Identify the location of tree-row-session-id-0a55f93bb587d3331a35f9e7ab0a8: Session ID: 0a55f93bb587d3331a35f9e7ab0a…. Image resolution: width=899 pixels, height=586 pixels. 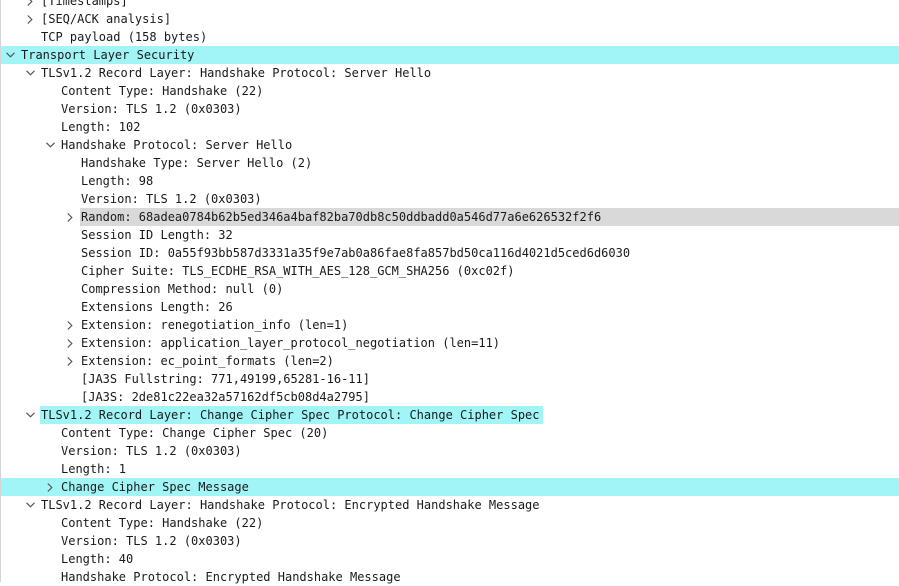
(449, 253).